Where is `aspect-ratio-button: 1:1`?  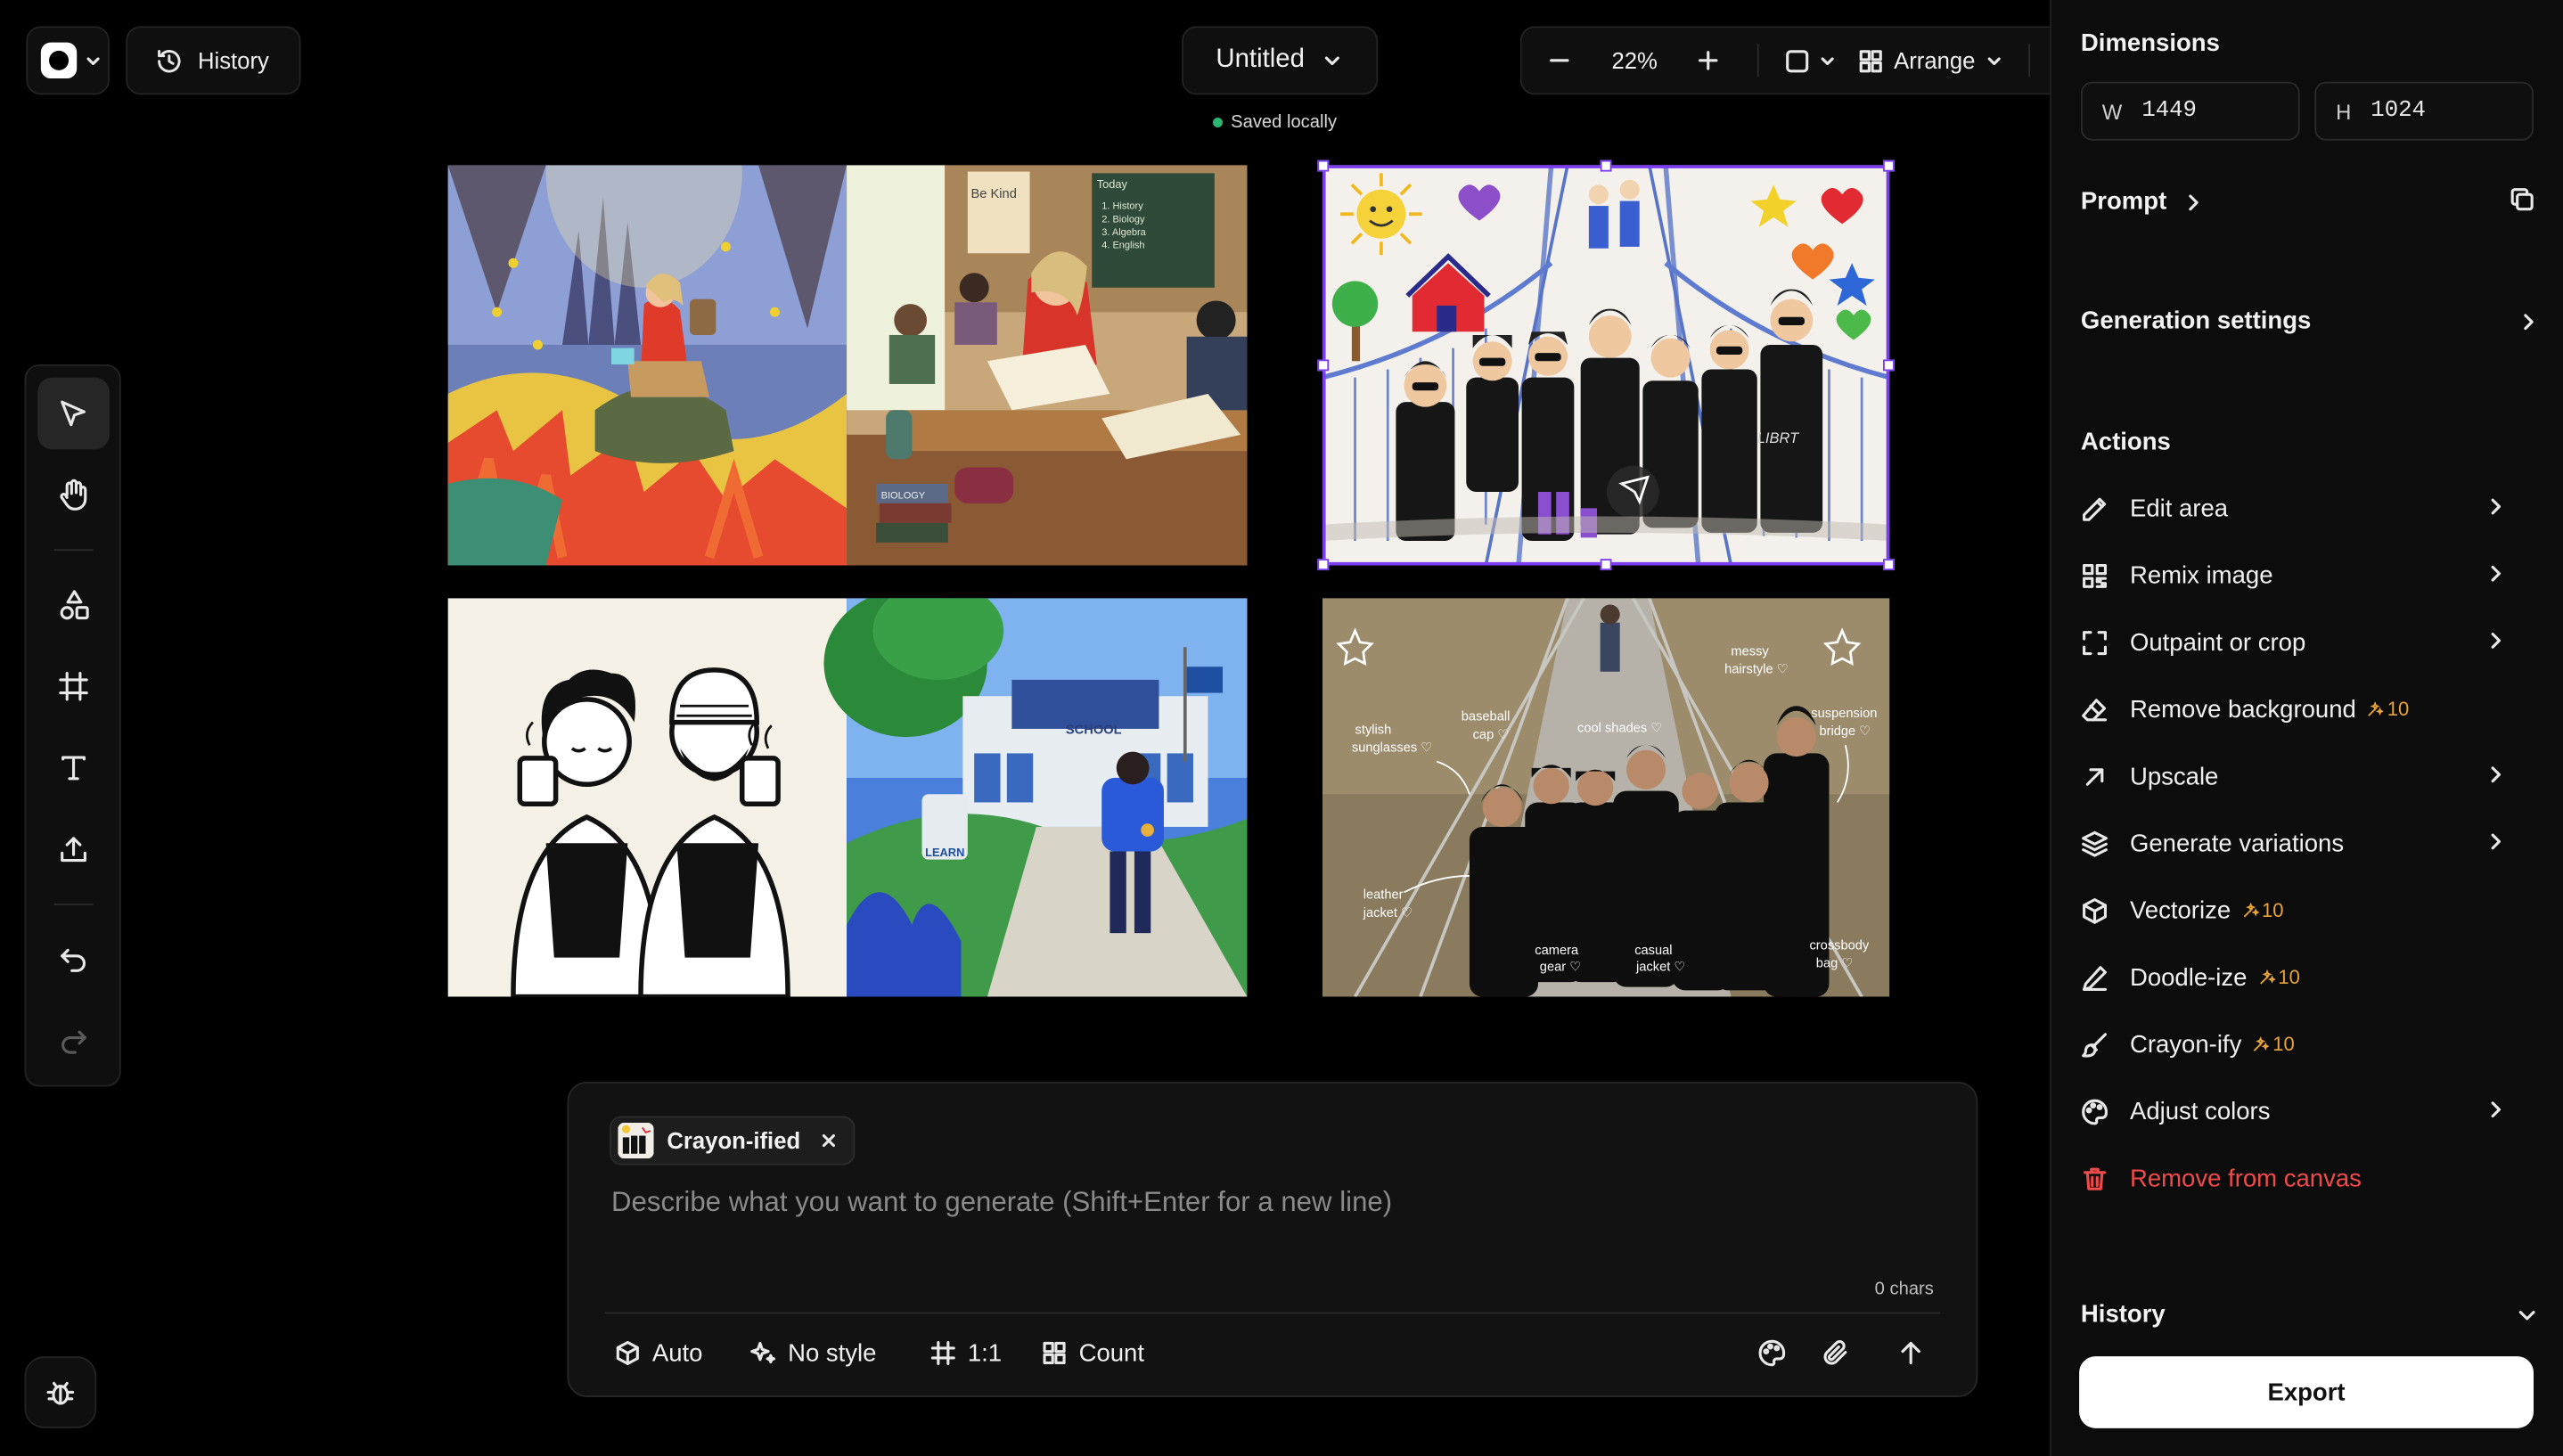
aspect-ratio-button: 1:1 is located at coordinates (966, 1352).